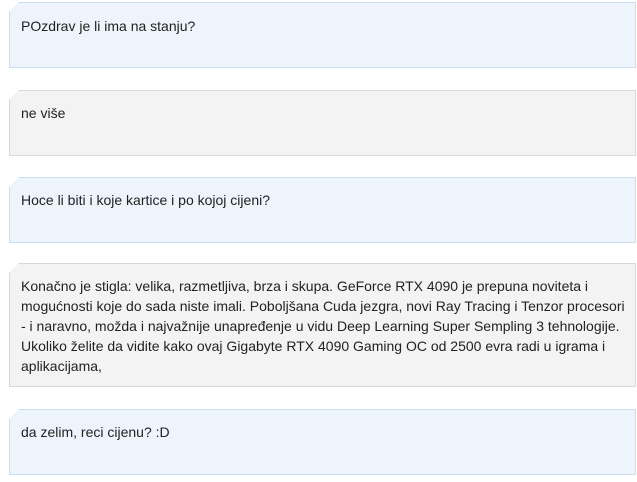  I want to click on message-text: ne više, so click(43, 113).